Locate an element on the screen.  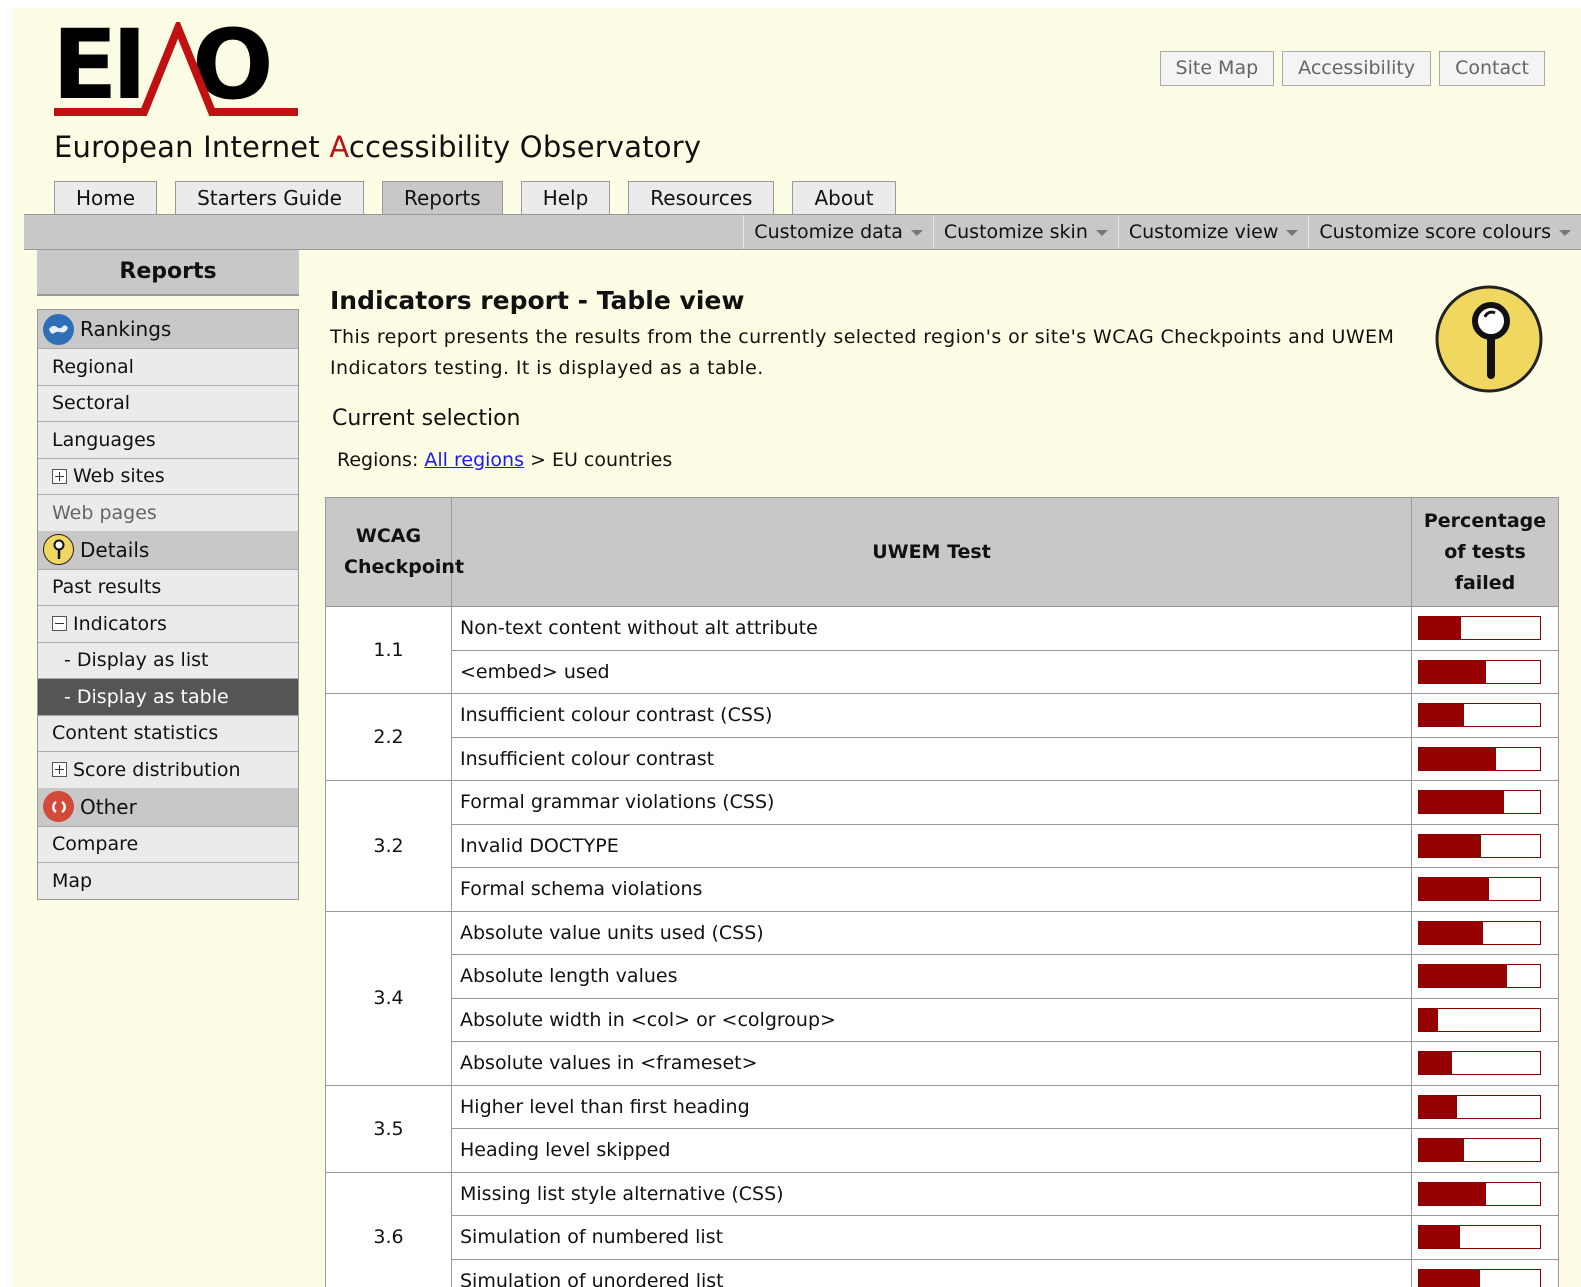
collapse-icon is located at coordinates (59, 624).